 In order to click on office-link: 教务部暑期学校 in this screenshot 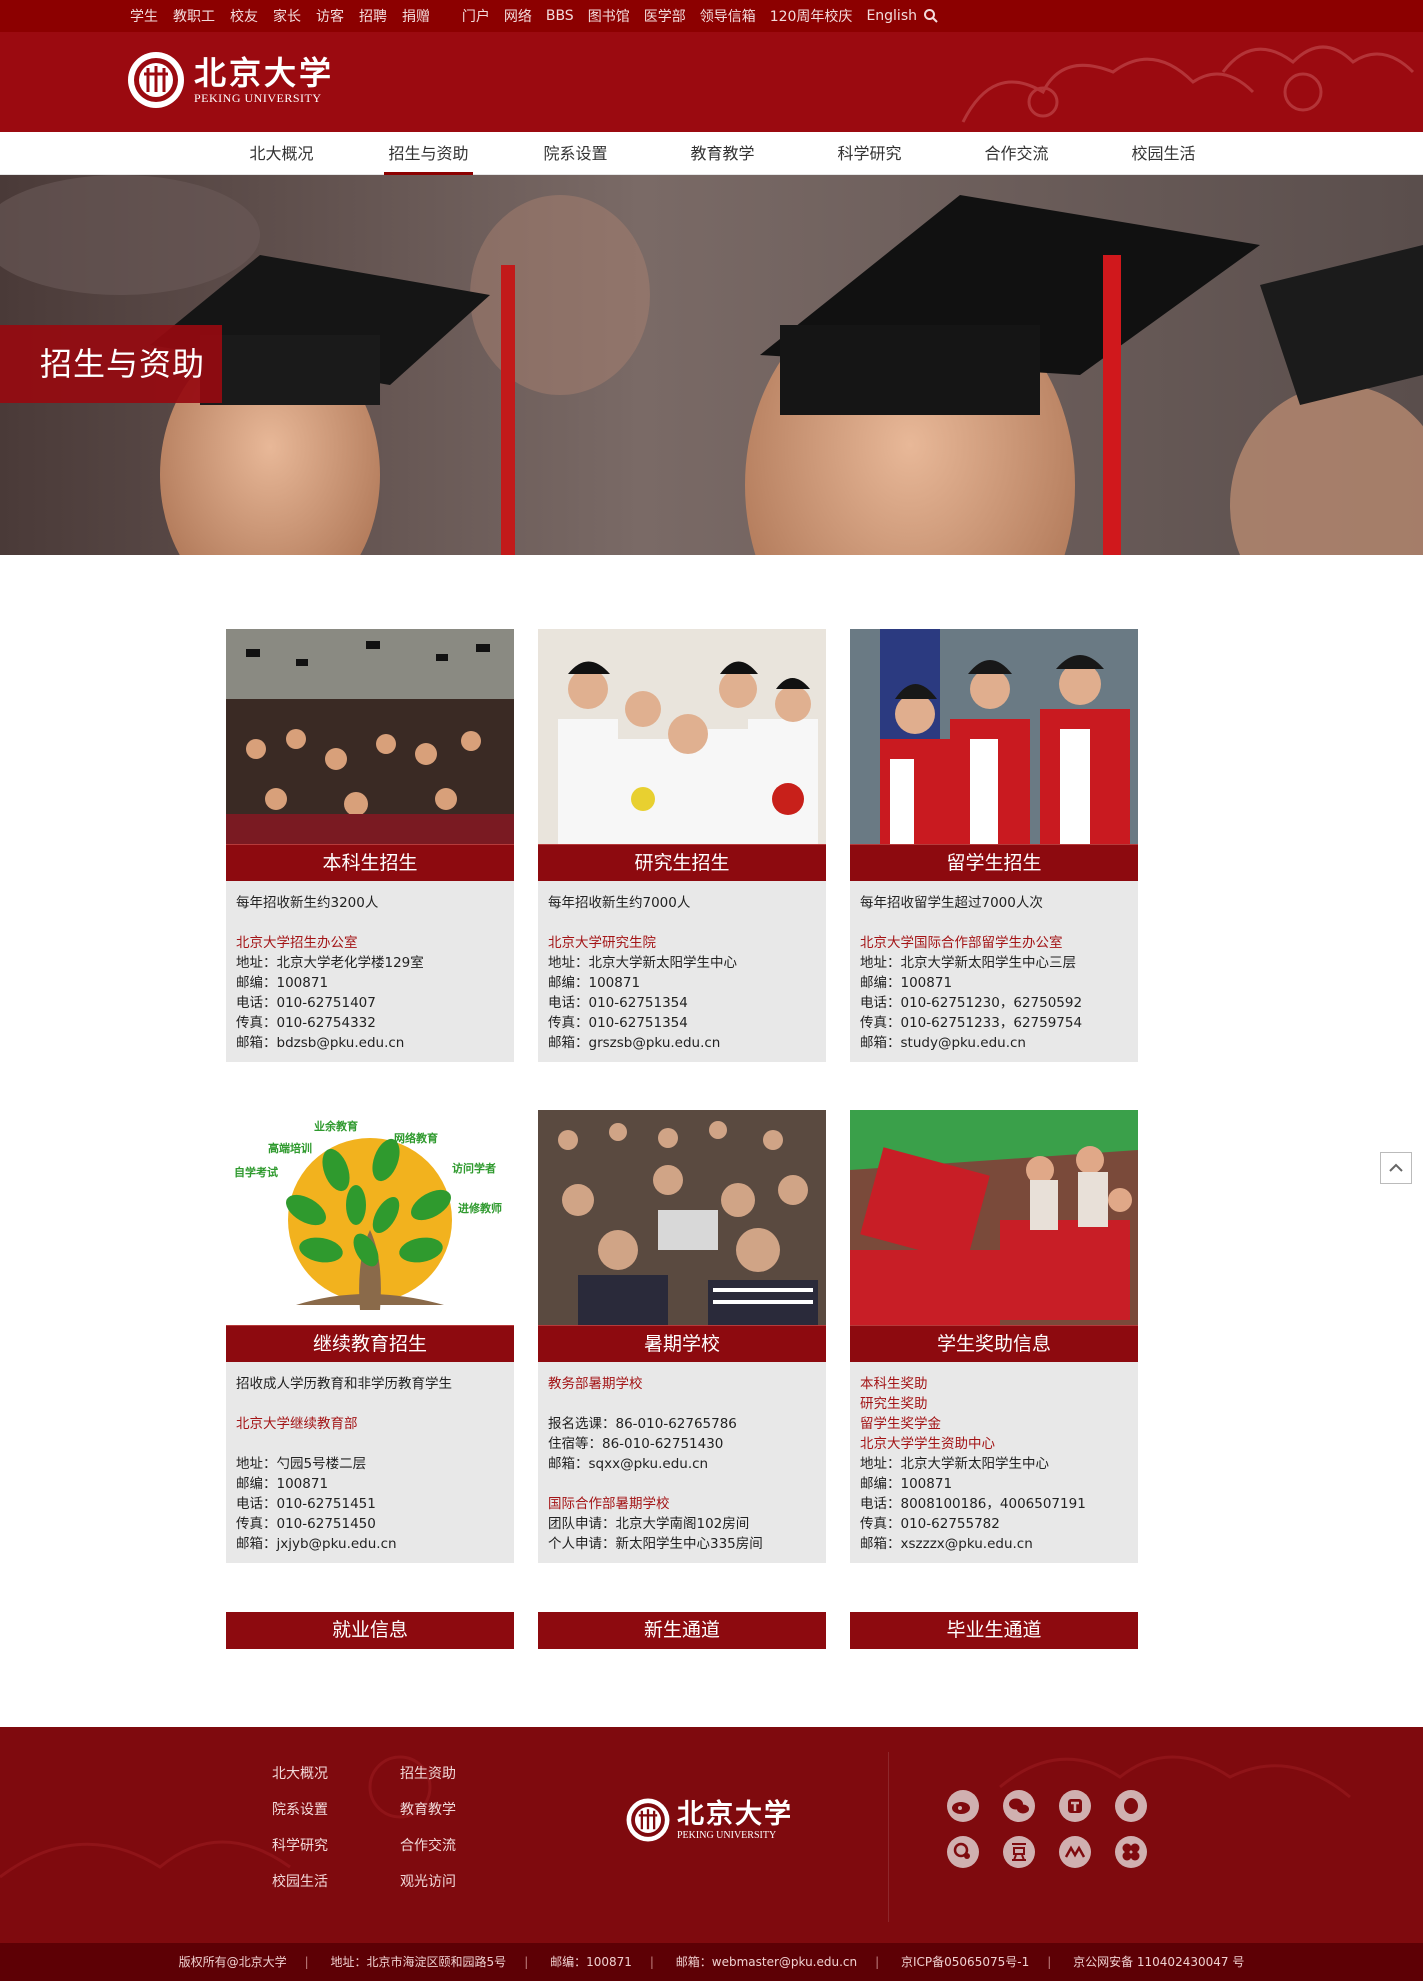, I will do `click(682, 1384)`.